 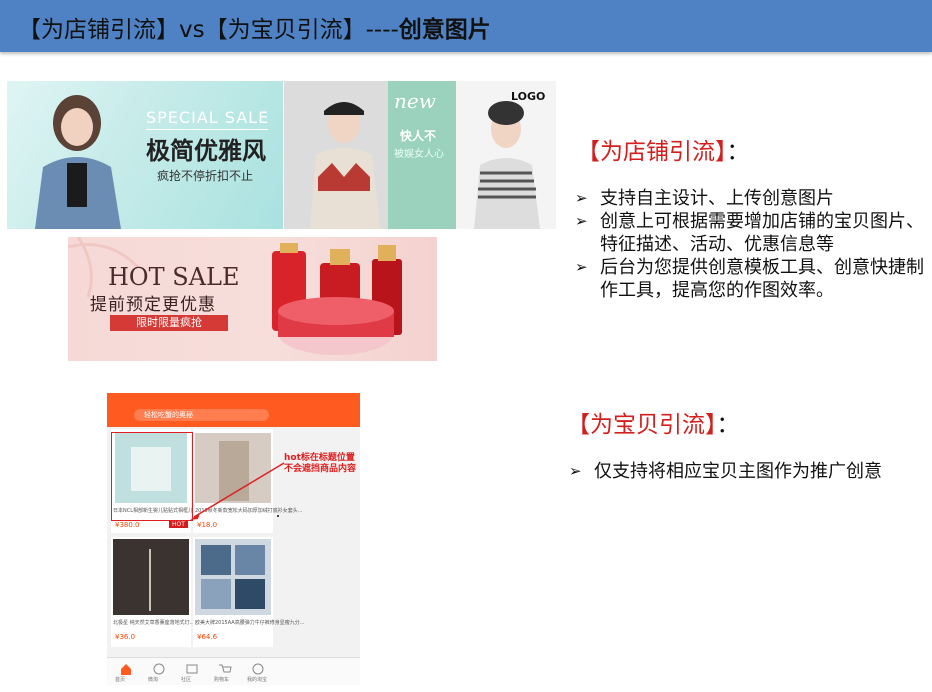 I want to click on banner2-line2: 被娱女人心, so click(x=419, y=154).